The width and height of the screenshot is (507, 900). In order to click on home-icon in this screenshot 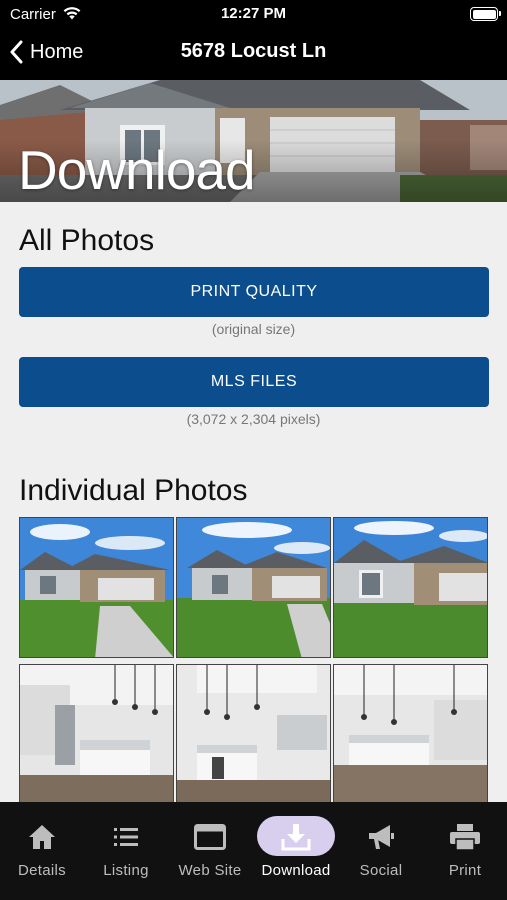, I will do `click(42, 837)`.